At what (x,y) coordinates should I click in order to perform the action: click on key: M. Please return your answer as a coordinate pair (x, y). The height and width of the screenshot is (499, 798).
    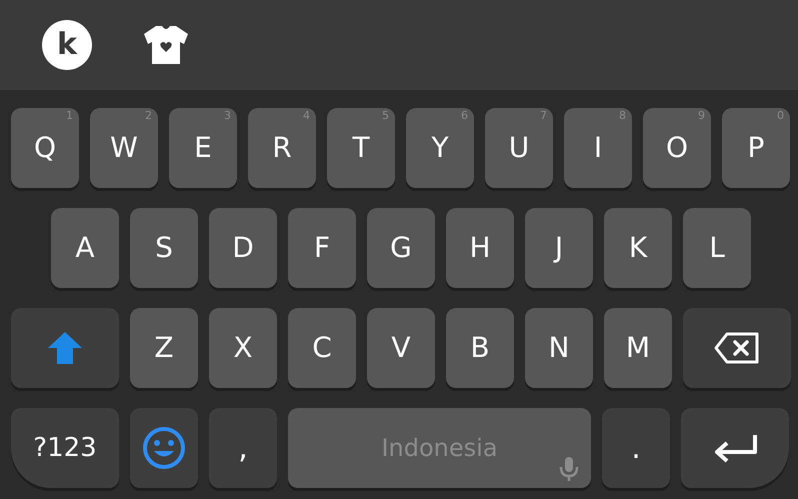
    Looking at the image, I should click on (638, 348).